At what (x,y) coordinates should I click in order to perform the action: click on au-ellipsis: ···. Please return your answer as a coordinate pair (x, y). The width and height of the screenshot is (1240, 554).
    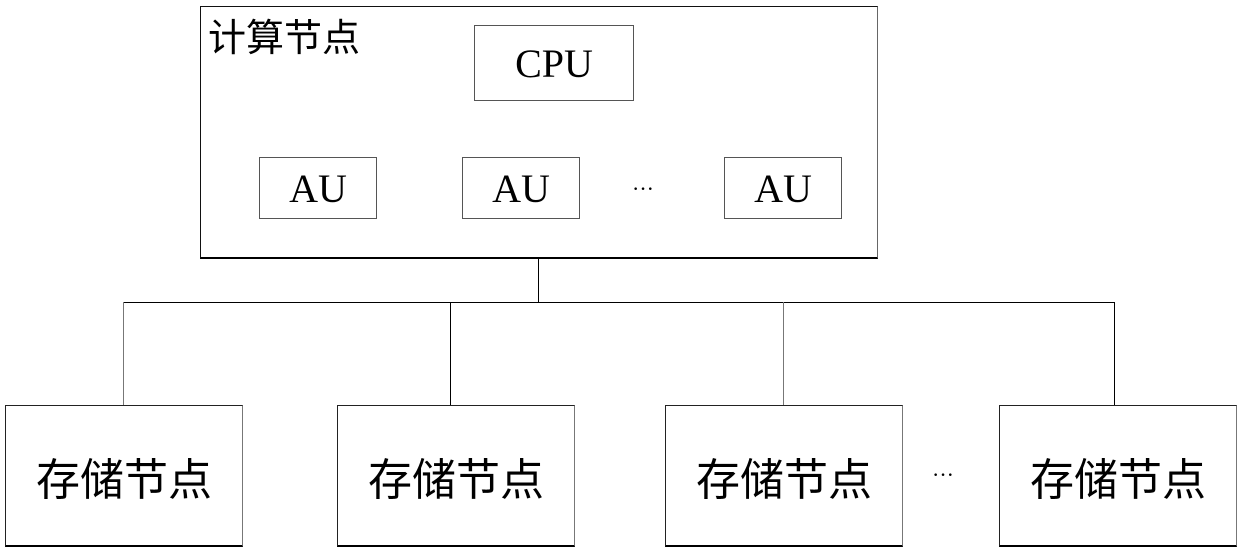
    Looking at the image, I should click on (643, 188).